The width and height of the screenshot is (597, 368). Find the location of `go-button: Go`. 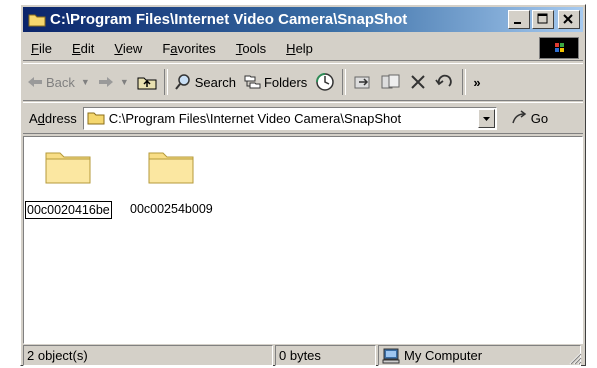

go-button: Go is located at coordinates (529, 118).